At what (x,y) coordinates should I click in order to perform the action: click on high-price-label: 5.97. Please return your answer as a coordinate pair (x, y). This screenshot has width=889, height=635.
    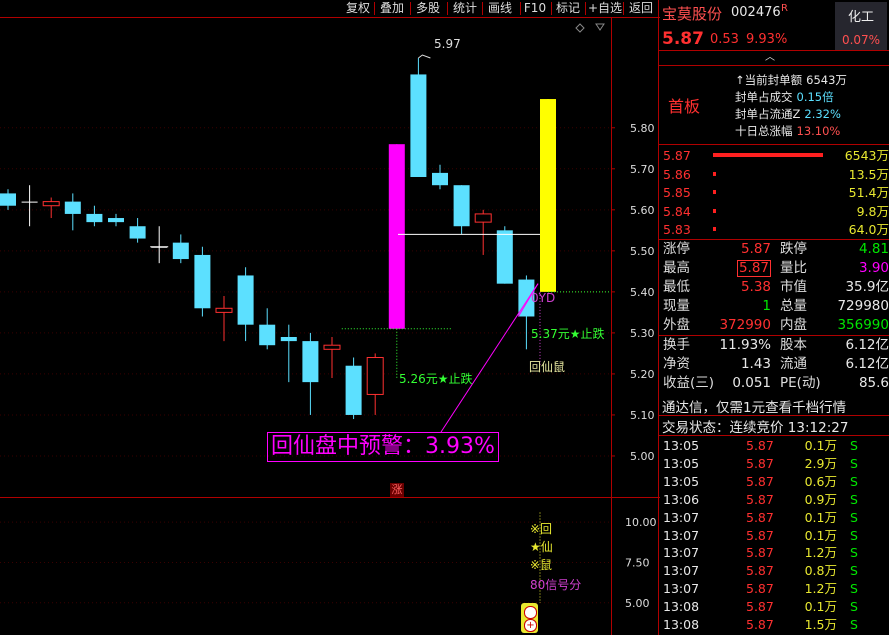
    Looking at the image, I should click on (447, 44).